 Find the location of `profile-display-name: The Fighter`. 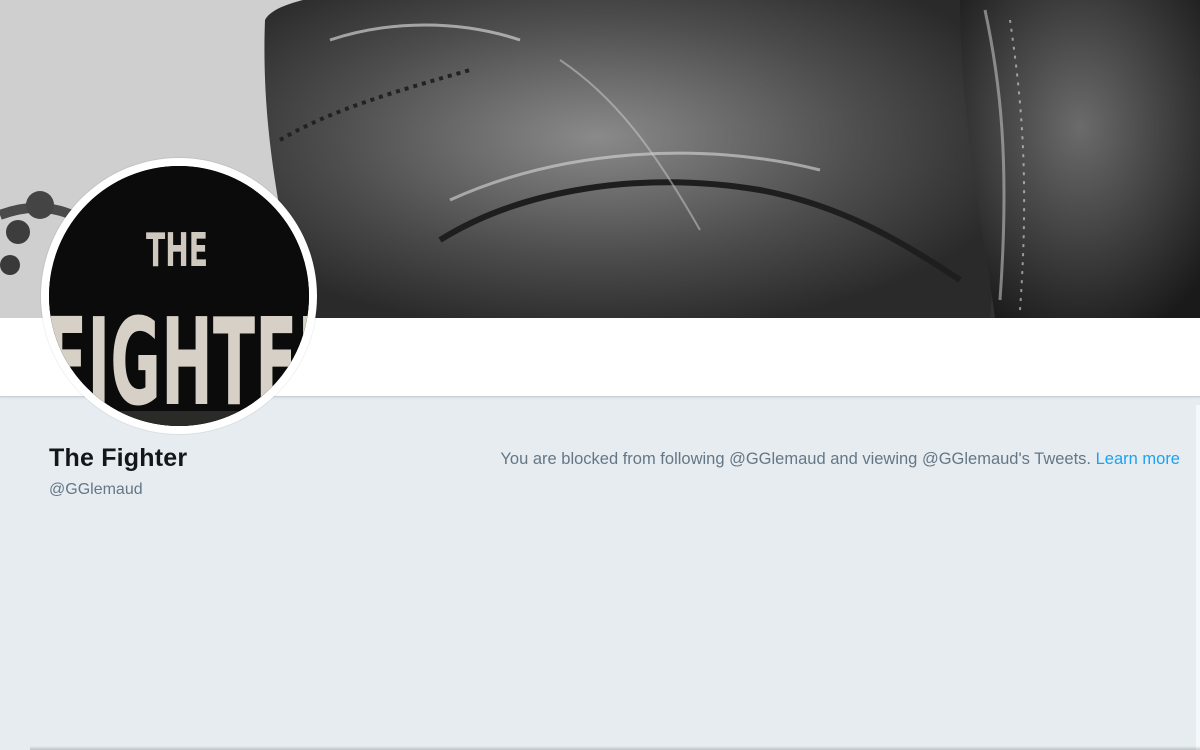

profile-display-name: The Fighter is located at coordinates (118, 458).